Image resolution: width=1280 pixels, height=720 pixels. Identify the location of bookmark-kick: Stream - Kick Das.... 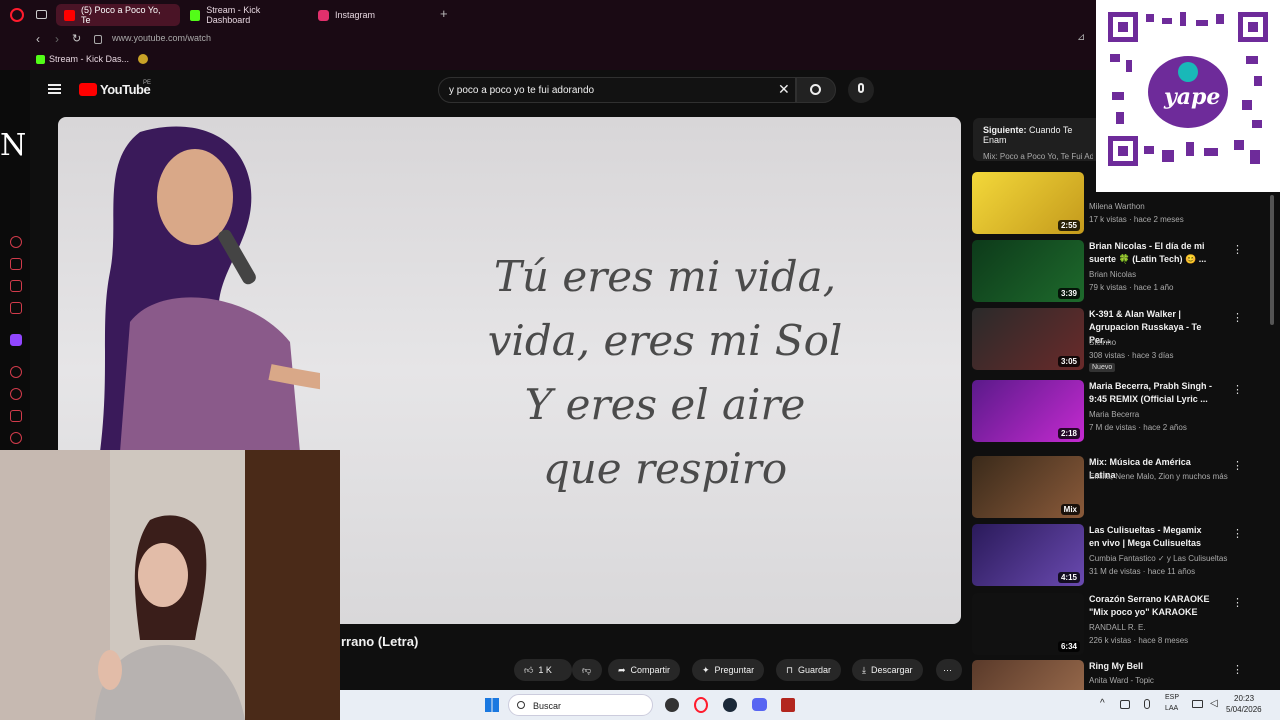
(89, 59).